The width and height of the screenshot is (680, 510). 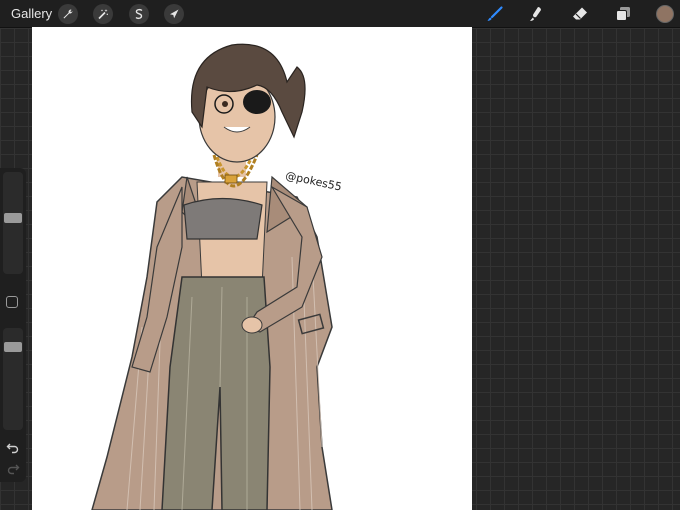 I want to click on actions-button, so click(x=68, y=14).